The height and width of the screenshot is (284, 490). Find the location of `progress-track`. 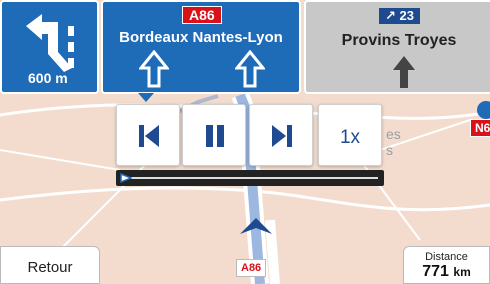

progress-track is located at coordinates (253, 178).